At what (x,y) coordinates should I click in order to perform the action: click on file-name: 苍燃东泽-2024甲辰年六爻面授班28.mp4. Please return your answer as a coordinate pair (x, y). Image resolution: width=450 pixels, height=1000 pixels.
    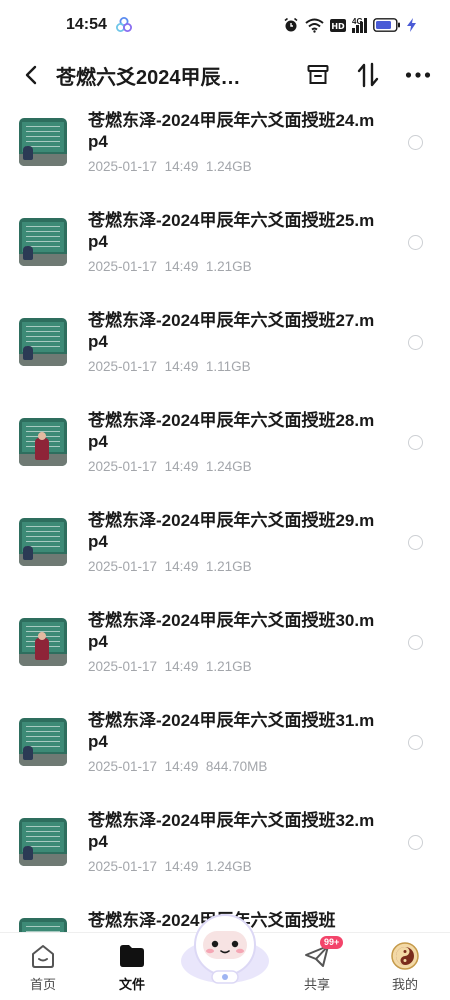
    Looking at the image, I should click on (231, 431).